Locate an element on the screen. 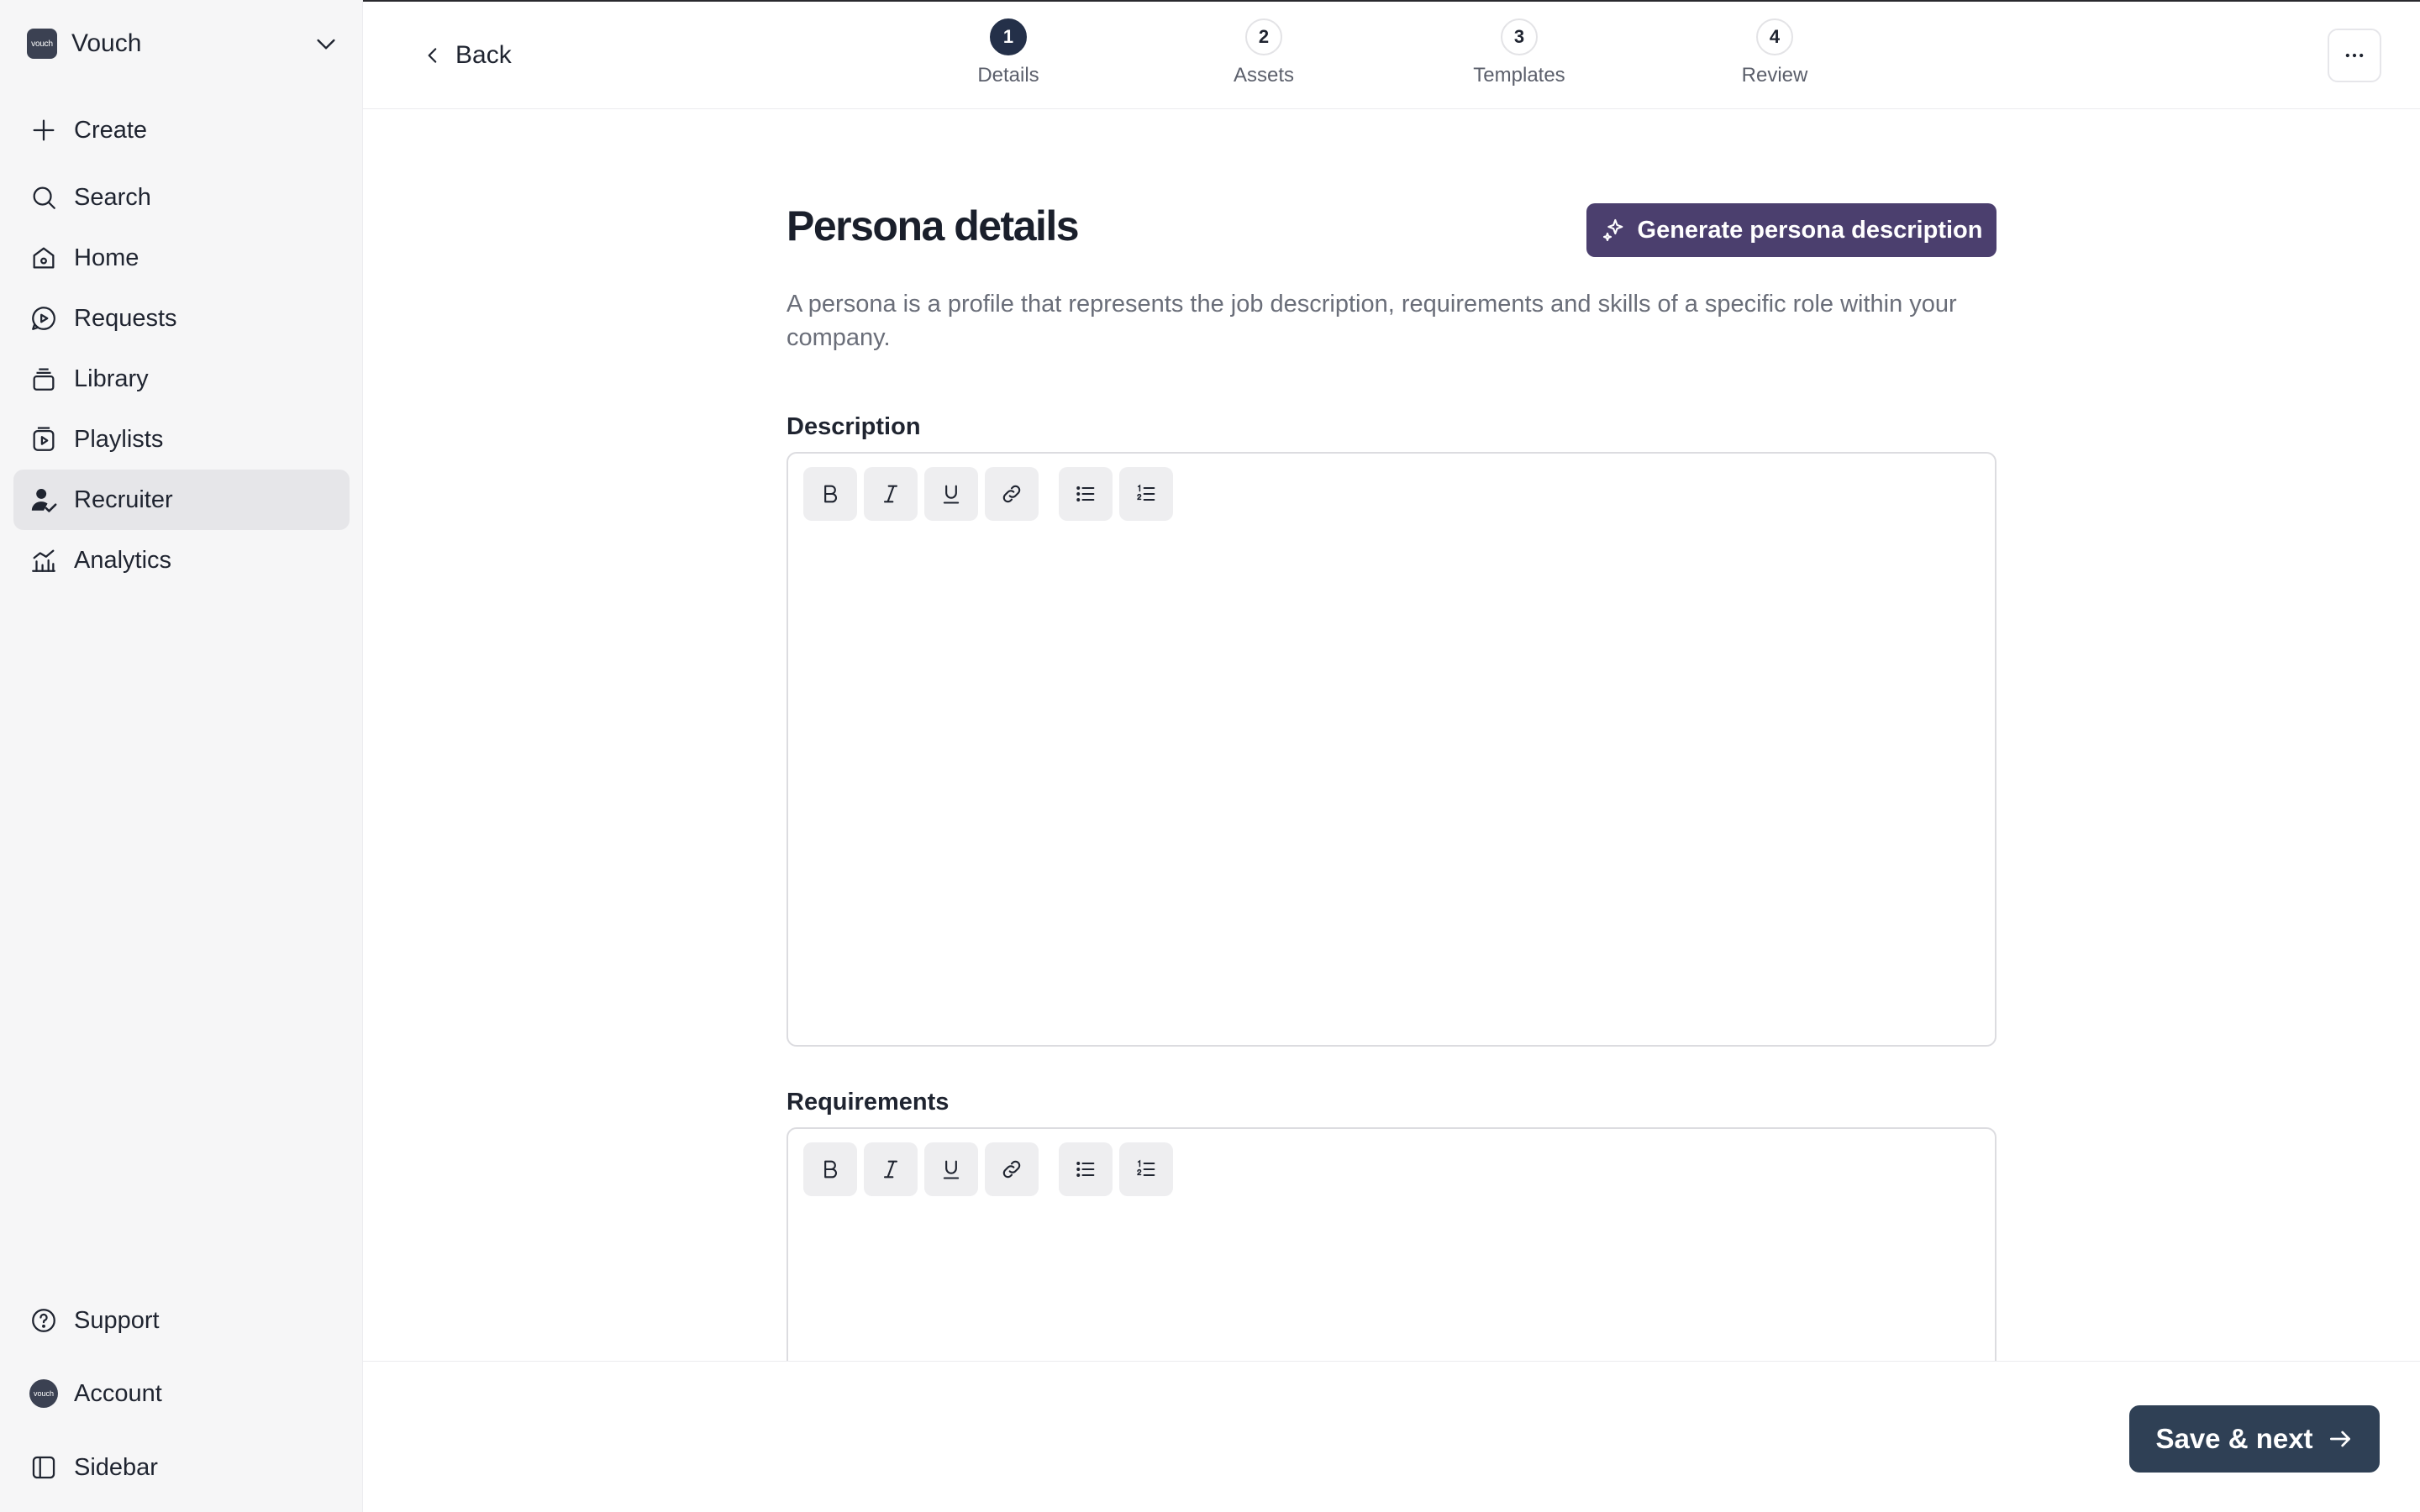 The height and width of the screenshot is (1512, 2420). step-label: Templates is located at coordinates (1519, 75).